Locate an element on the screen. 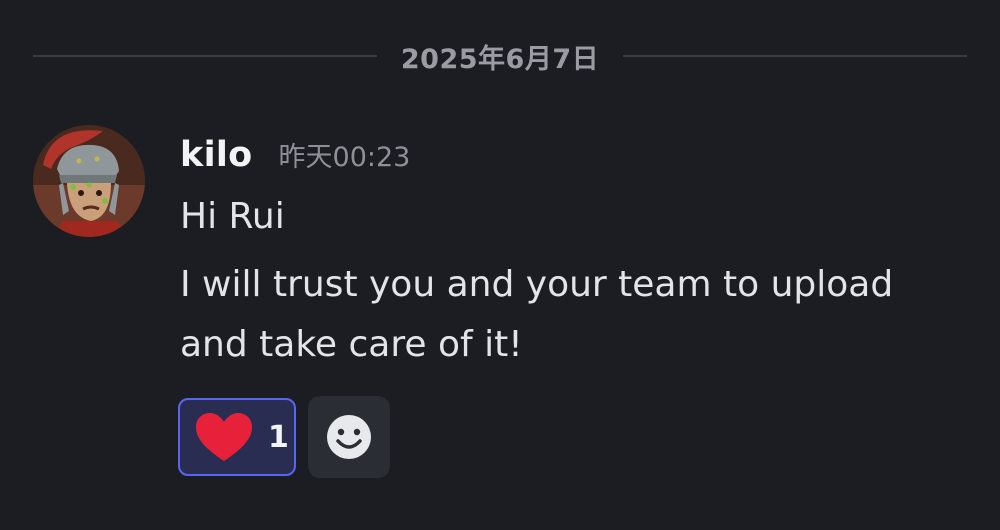 The width and height of the screenshot is (1000, 530). username: kilo is located at coordinates (216, 155).